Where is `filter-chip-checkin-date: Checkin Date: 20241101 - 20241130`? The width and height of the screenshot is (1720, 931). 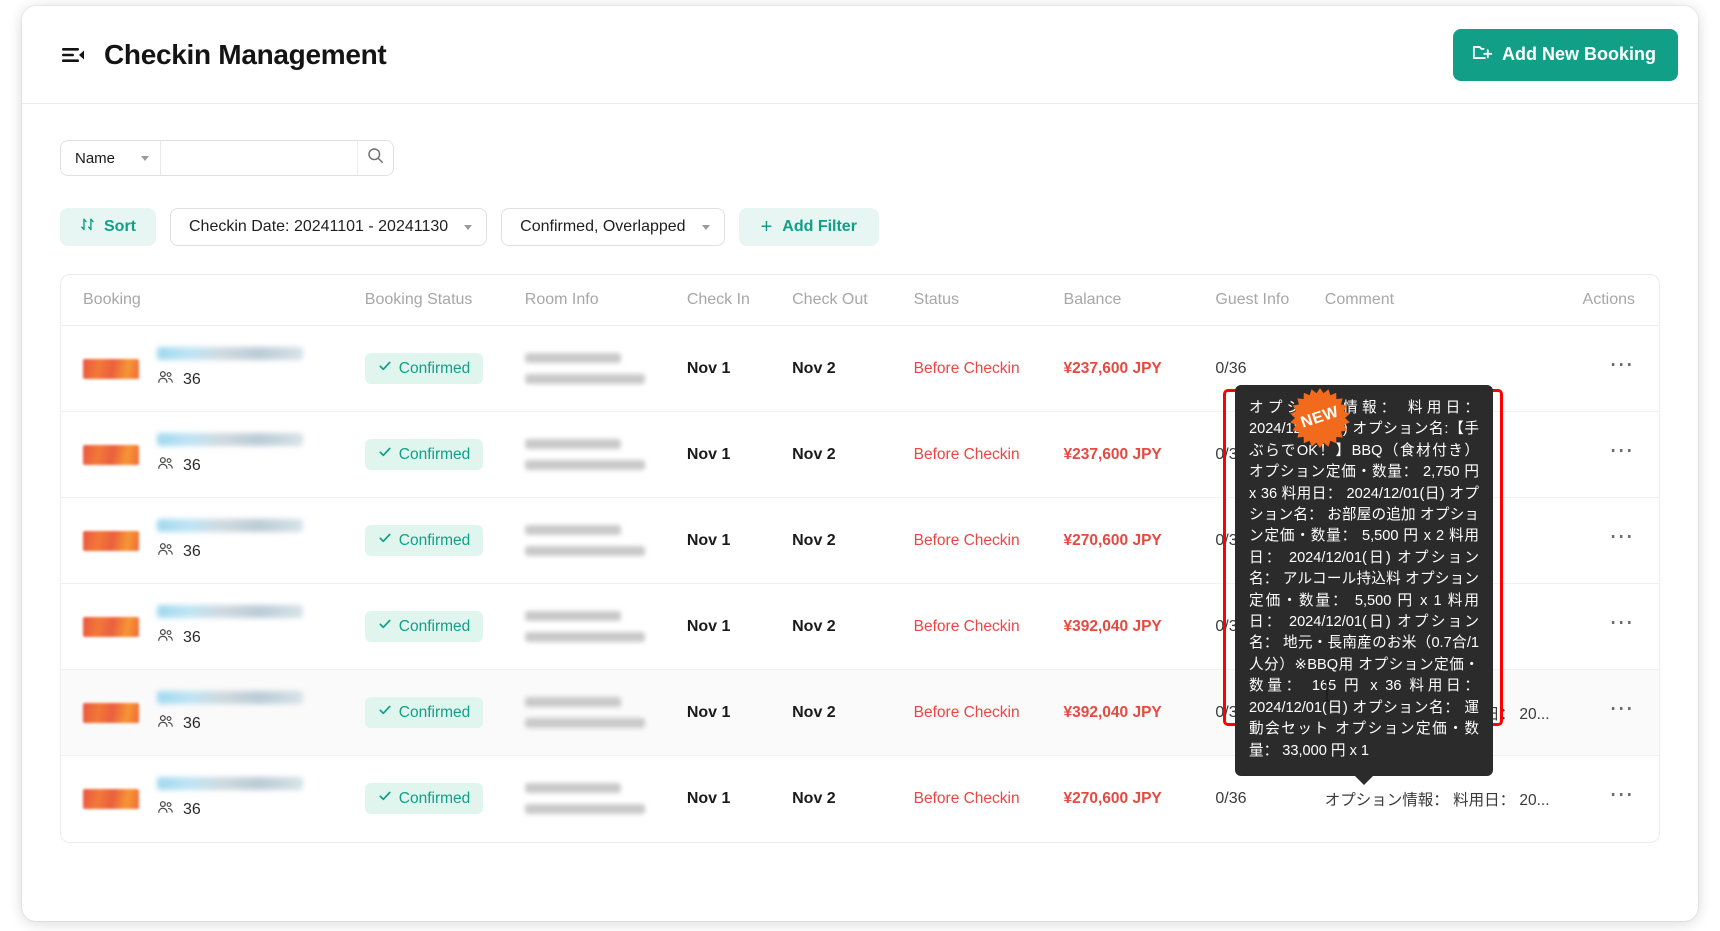 filter-chip-checkin-date: Checkin Date: 20241101 - 20241130 is located at coordinates (329, 227).